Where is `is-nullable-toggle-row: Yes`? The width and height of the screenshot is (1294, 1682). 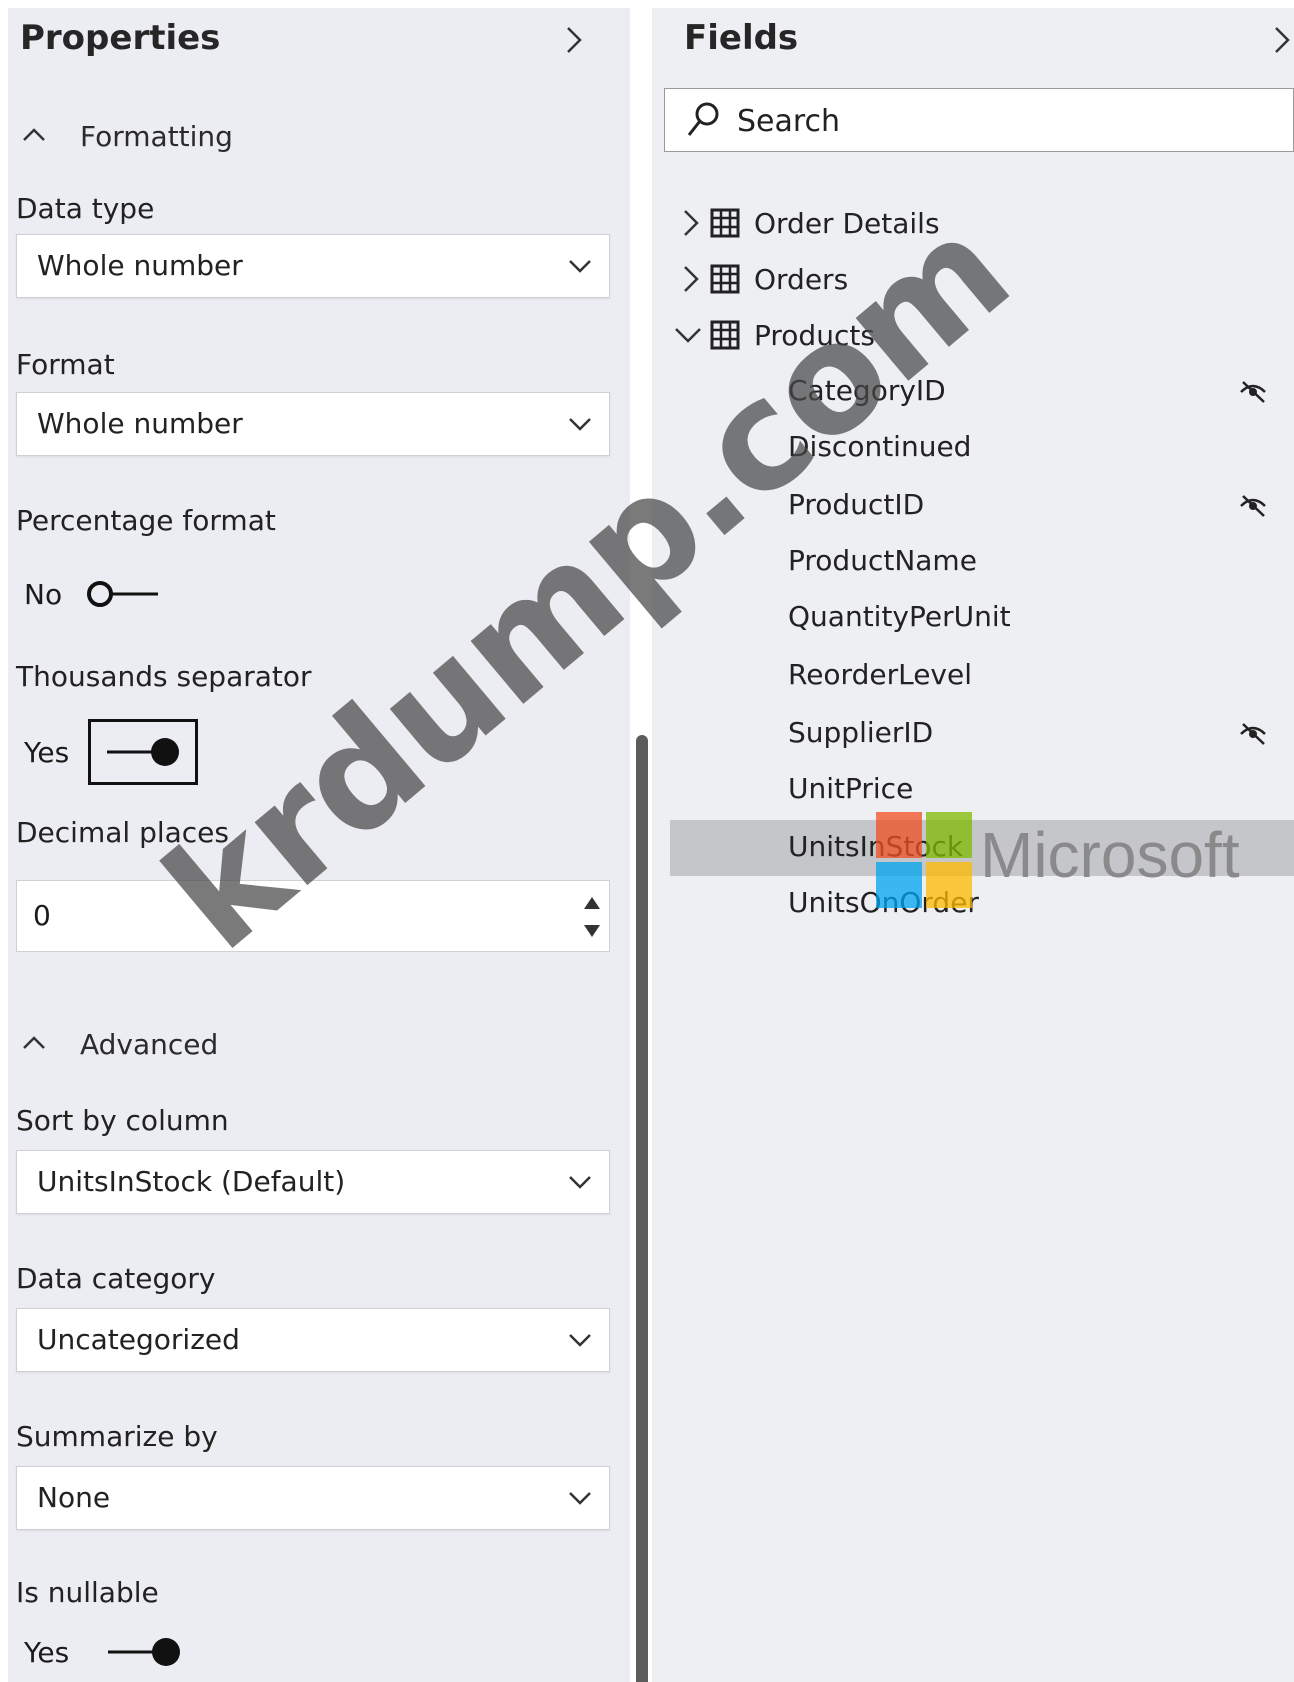 is-nullable-toggle-row: Yes is located at coordinates (104, 1652).